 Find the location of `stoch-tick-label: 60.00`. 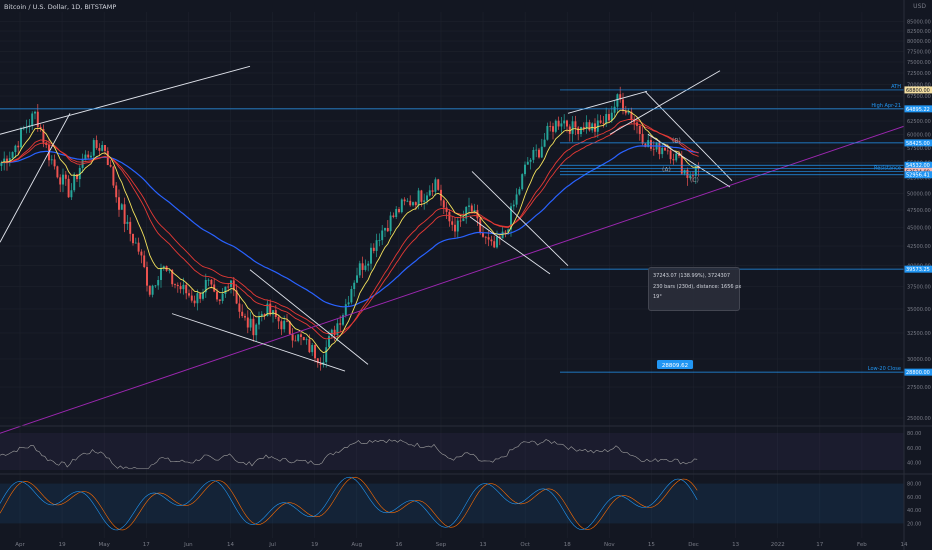

stoch-tick-label: 60.00 is located at coordinates (914, 498).